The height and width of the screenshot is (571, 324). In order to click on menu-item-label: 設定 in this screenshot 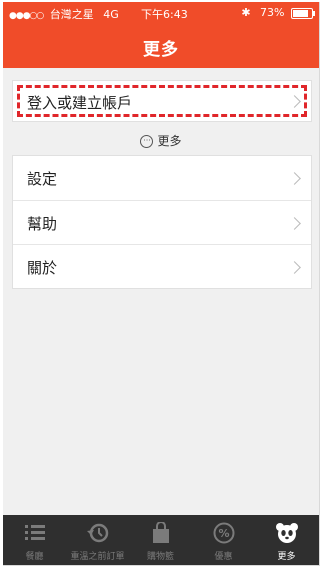, I will do `click(42, 179)`.